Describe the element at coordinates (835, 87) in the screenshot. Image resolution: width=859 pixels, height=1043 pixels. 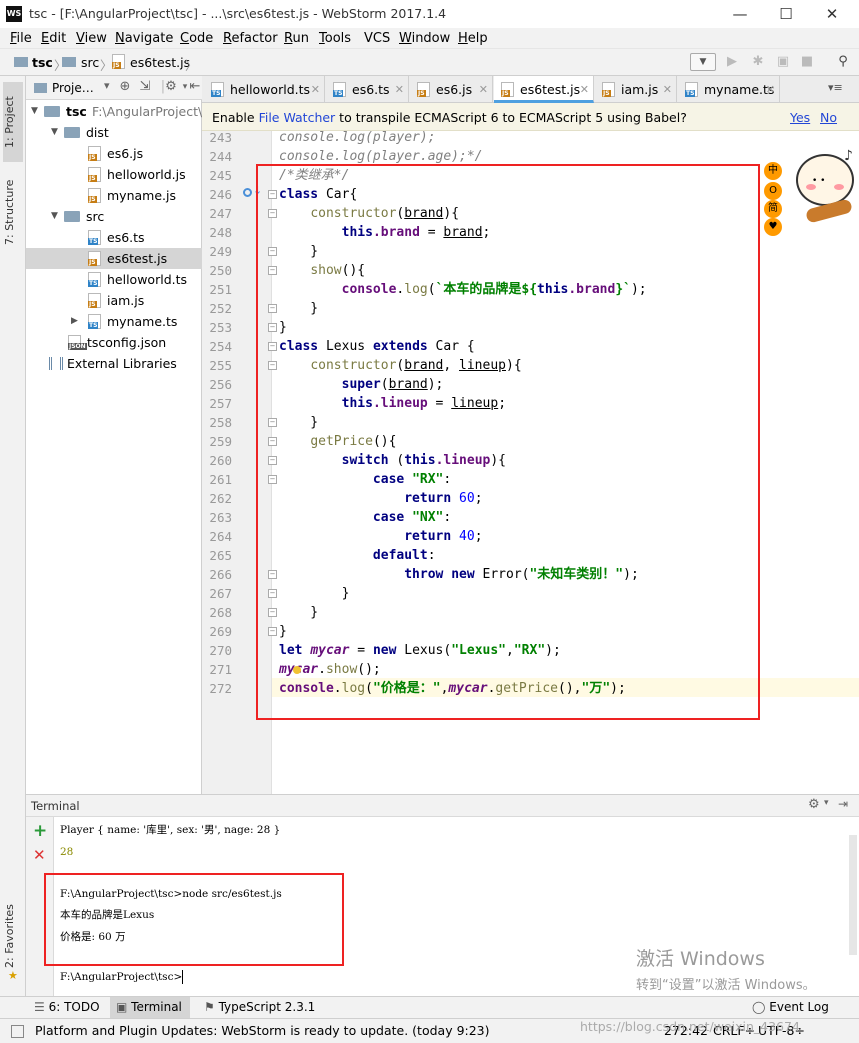
I see `tab-overflow-icon: ▾≡` at that location.